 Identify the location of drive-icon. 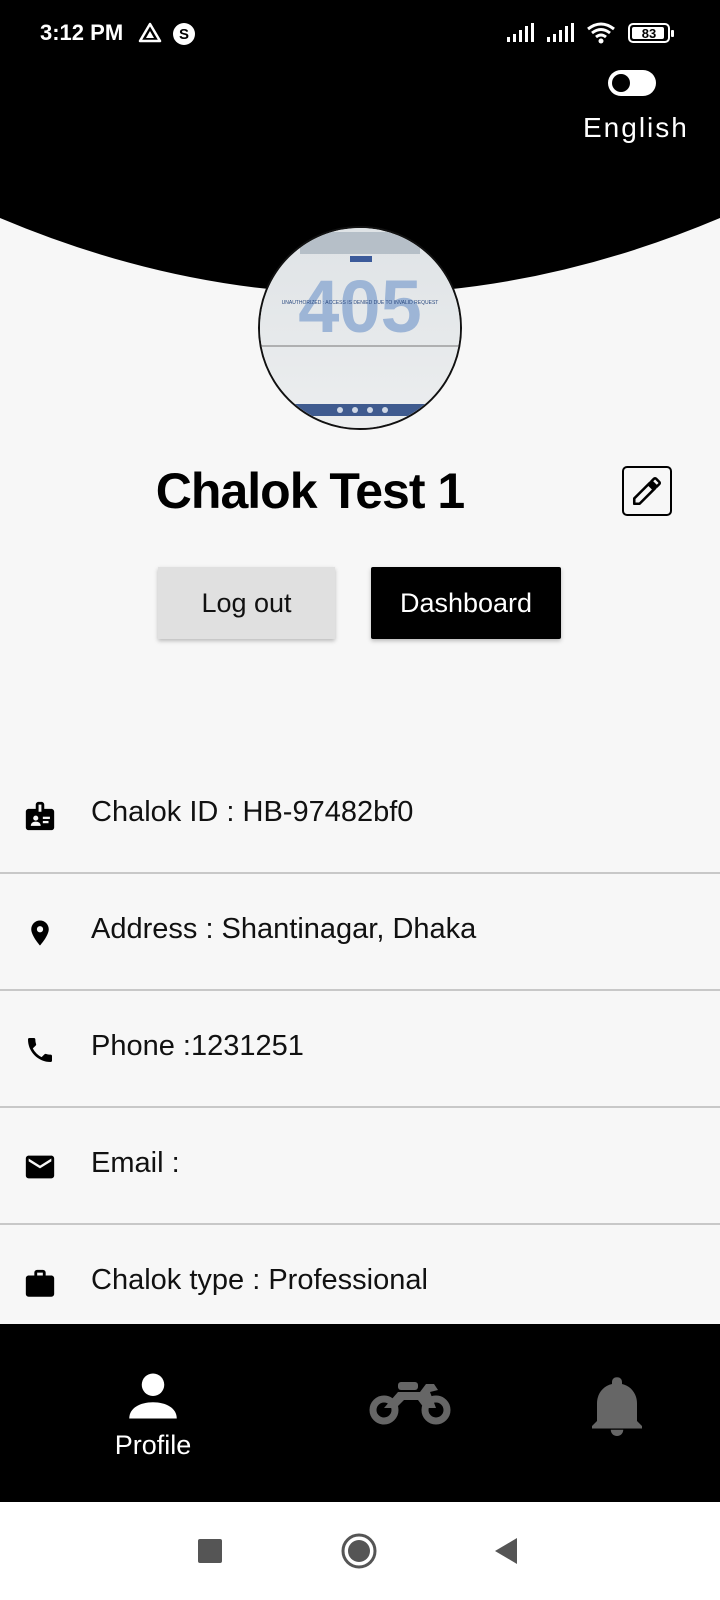
(150, 32).